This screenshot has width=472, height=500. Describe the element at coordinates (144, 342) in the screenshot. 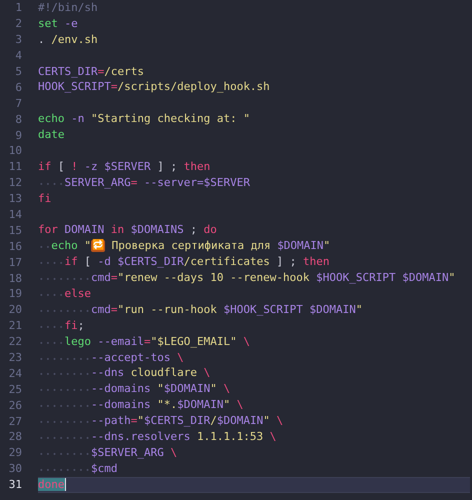

I see `code-line: lego --email="$LEGO_EMAIL" \` at that location.